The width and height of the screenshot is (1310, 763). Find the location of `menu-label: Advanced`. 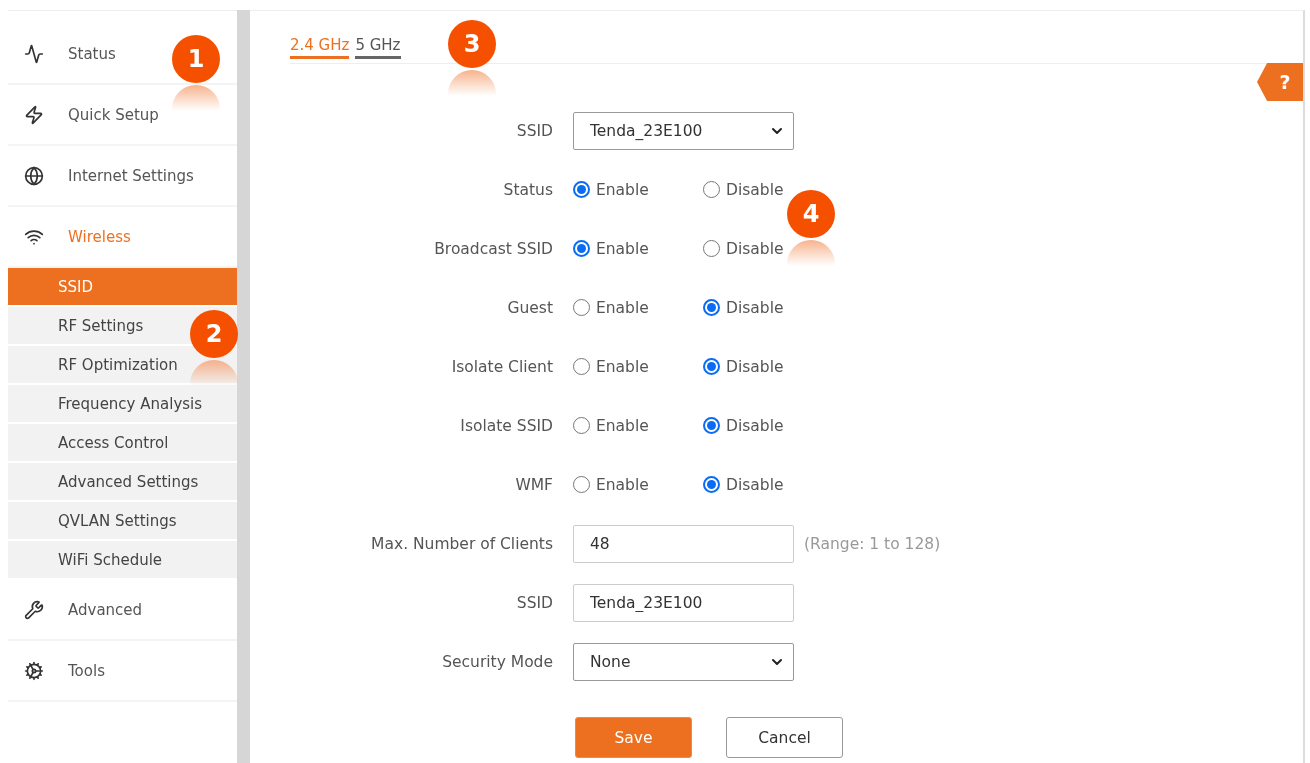

menu-label: Advanced is located at coordinates (105, 609).